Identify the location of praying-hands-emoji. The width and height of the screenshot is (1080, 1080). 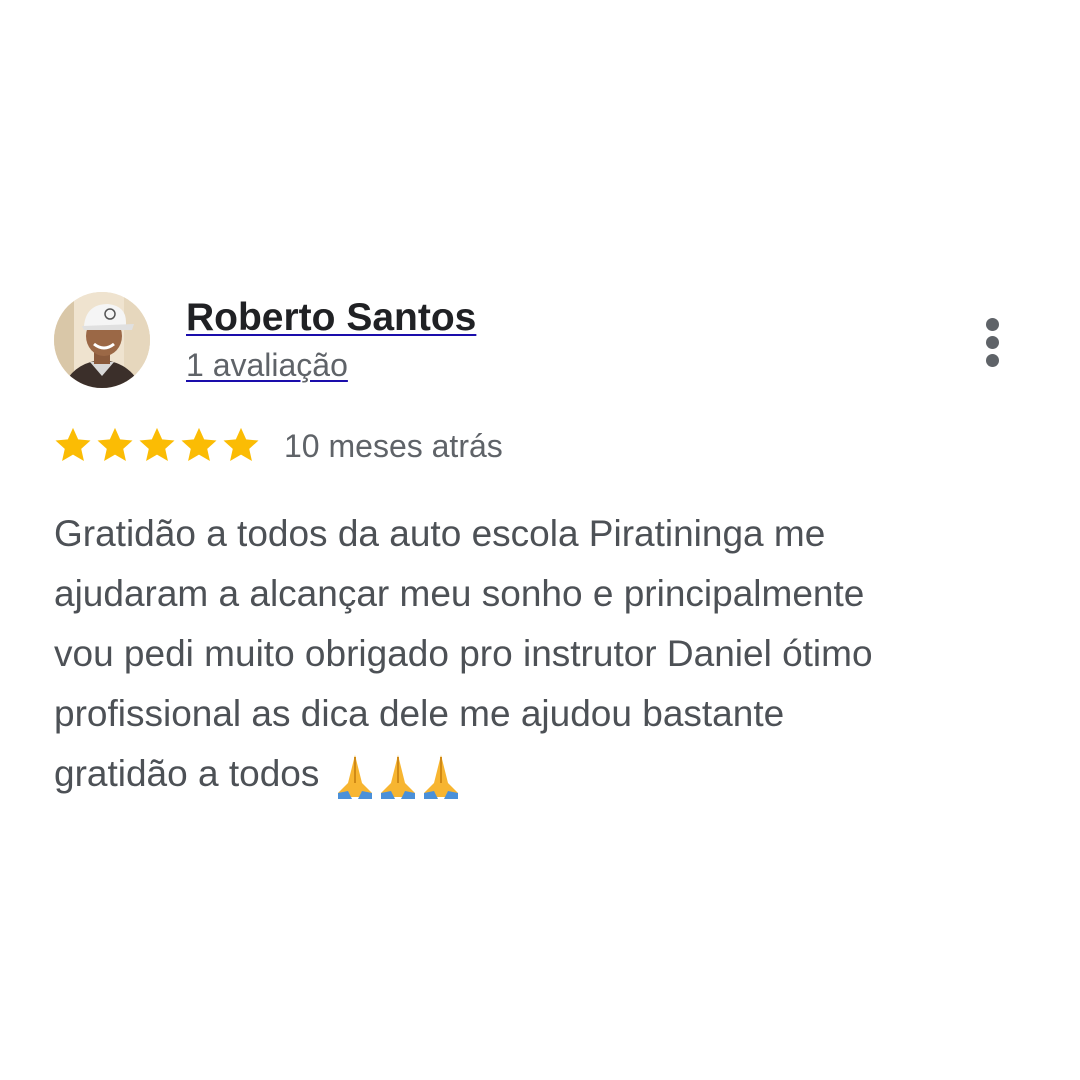
(399, 776).